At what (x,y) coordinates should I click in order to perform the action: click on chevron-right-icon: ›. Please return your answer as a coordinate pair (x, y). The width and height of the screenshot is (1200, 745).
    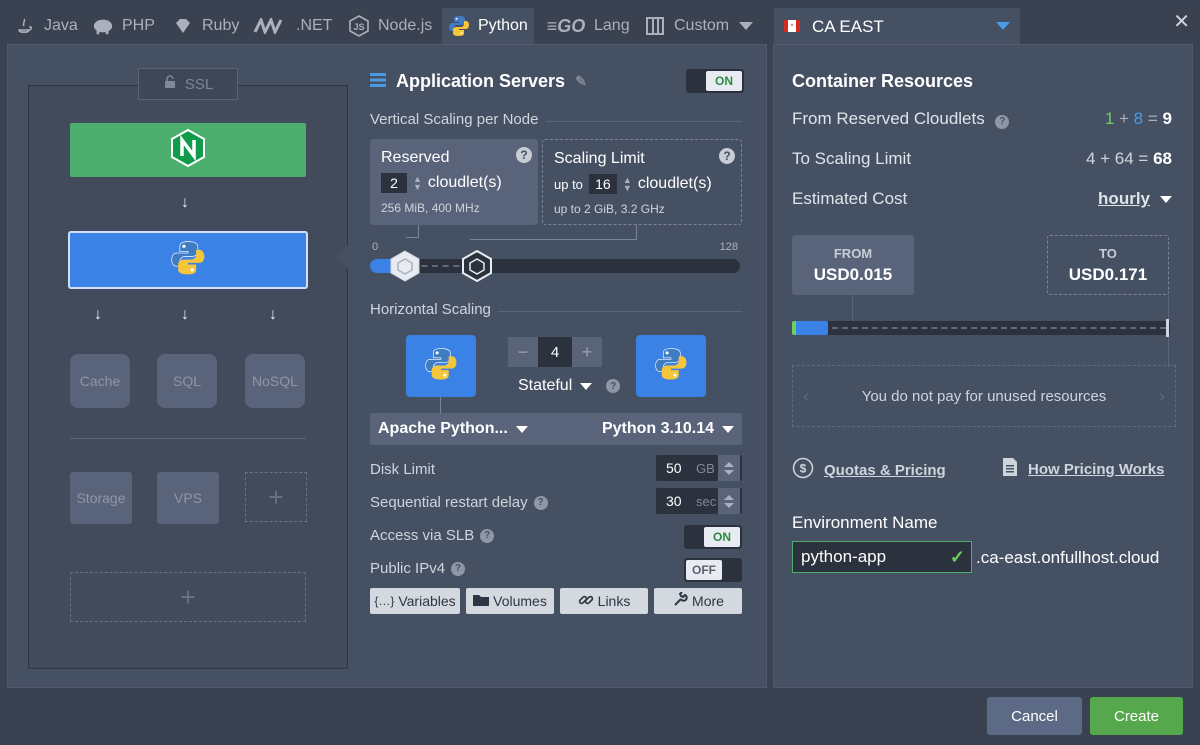
    Looking at the image, I should click on (1162, 396).